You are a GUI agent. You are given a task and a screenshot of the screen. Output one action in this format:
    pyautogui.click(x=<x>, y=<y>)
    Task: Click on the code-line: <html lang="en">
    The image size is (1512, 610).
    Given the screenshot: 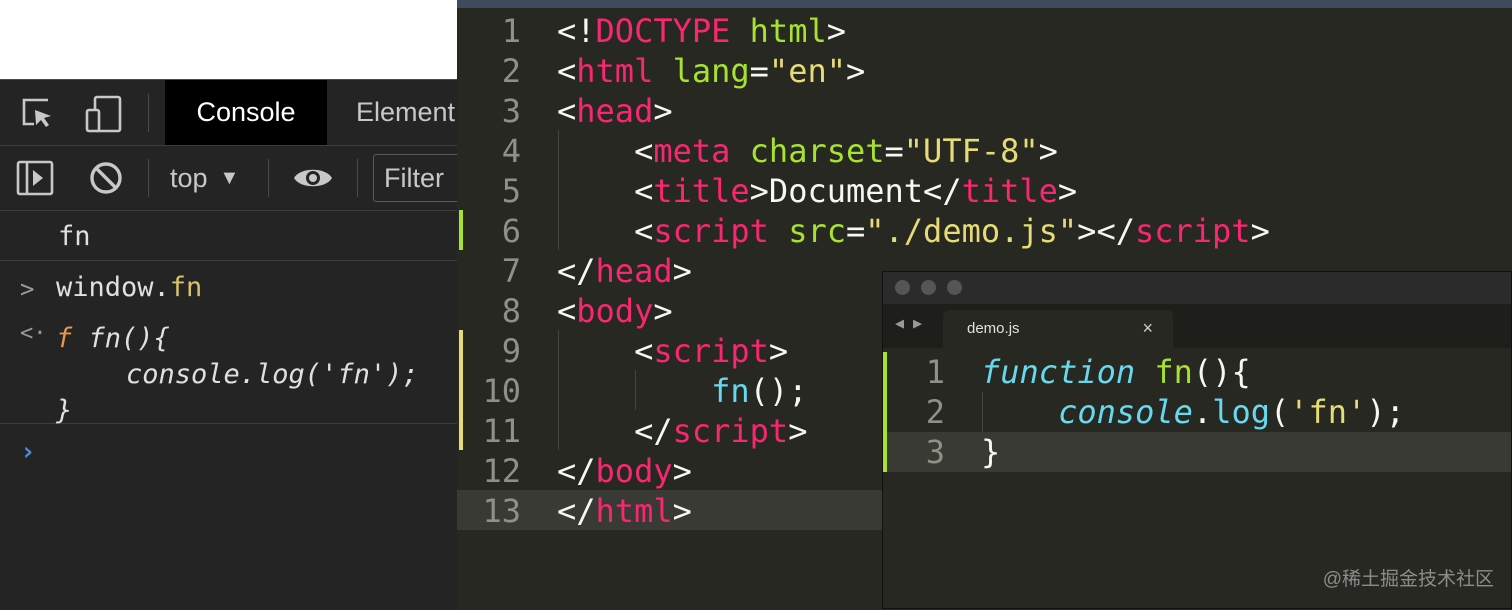 What is the action you would take?
    pyautogui.click(x=711, y=71)
    